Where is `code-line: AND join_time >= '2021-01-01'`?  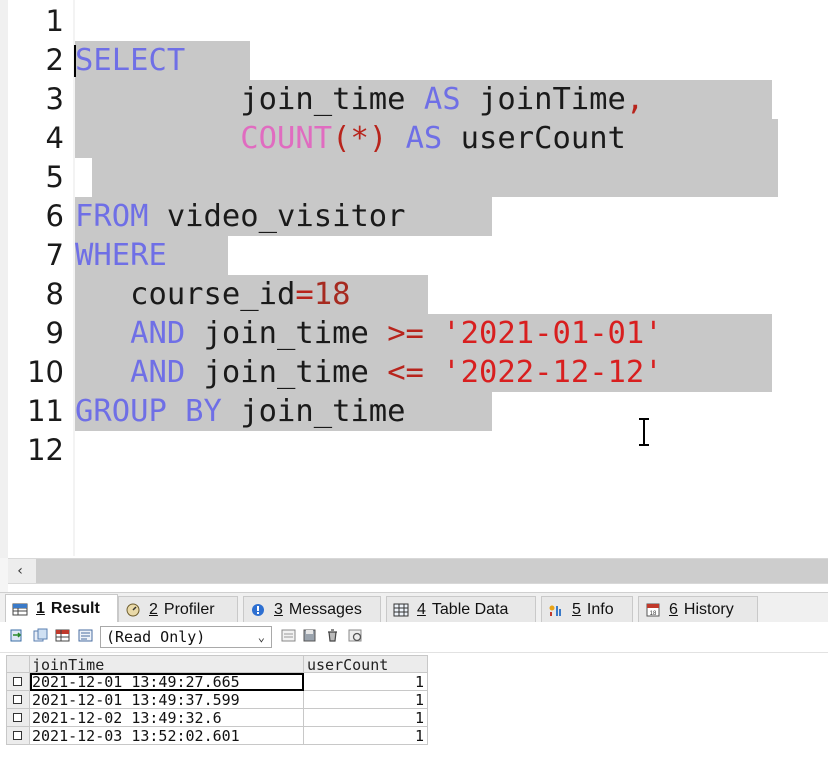
code-line: AND join_time >= '2021-01-01' is located at coordinates (369, 333).